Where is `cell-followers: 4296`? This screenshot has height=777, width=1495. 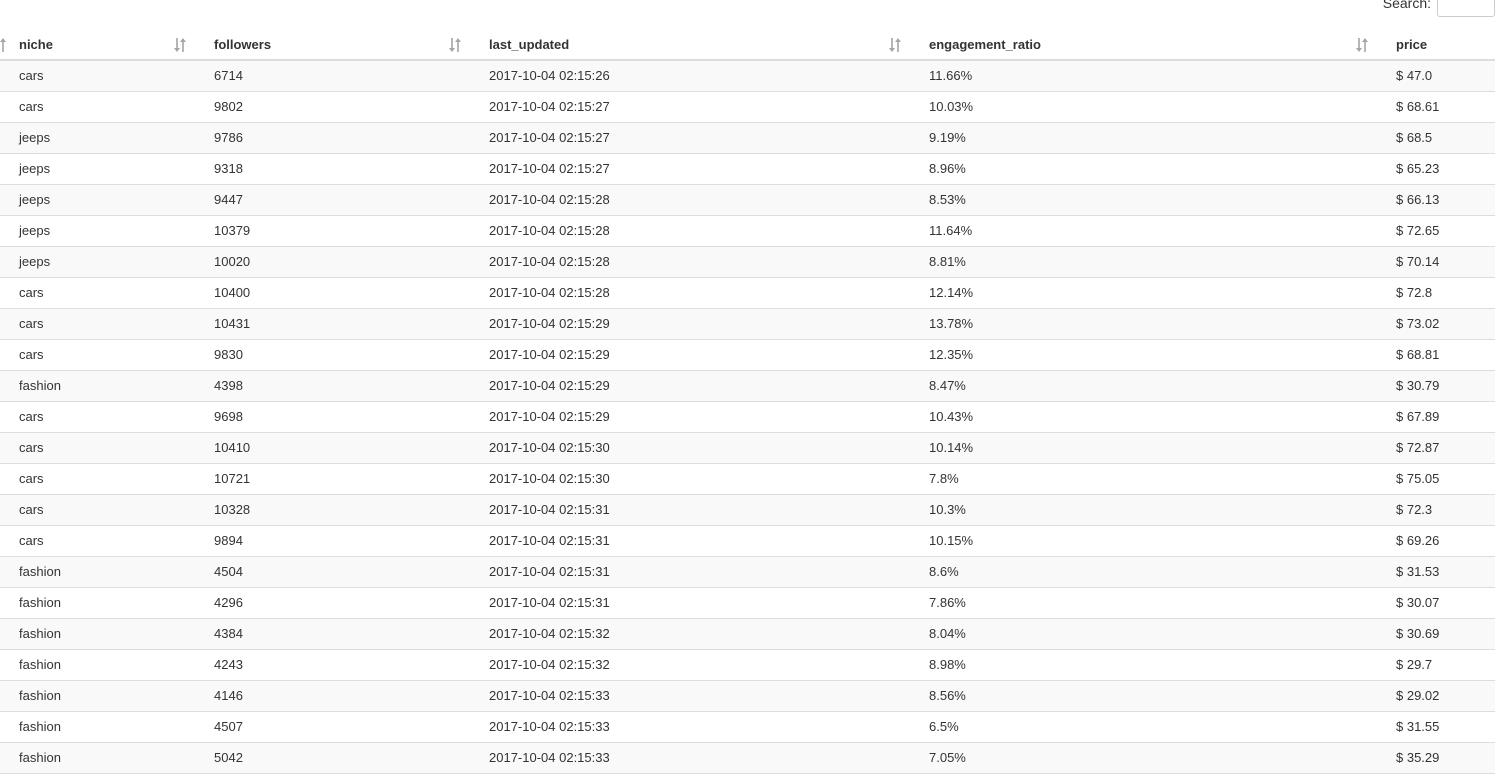 cell-followers: 4296 is located at coordinates (333, 603).